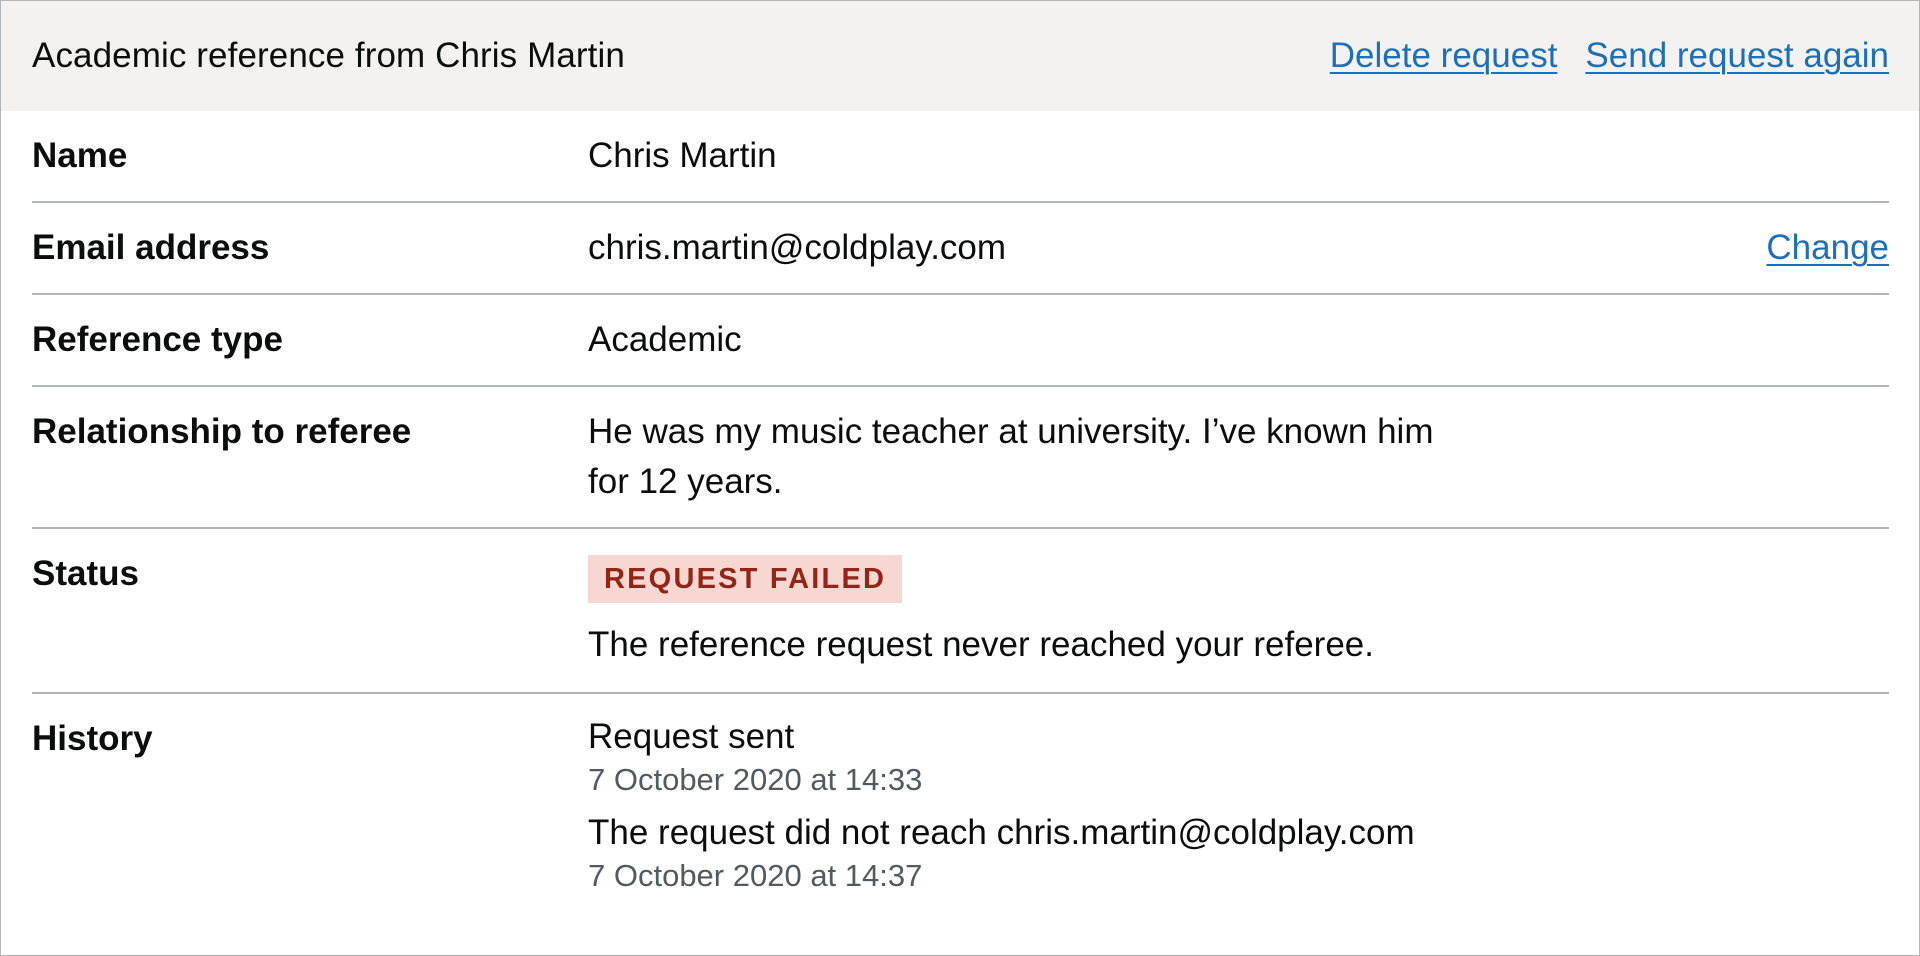 This screenshot has height=956, width=1920. Describe the element at coordinates (85, 573) in the screenshot. I see `row-key-status: Status` at that location.